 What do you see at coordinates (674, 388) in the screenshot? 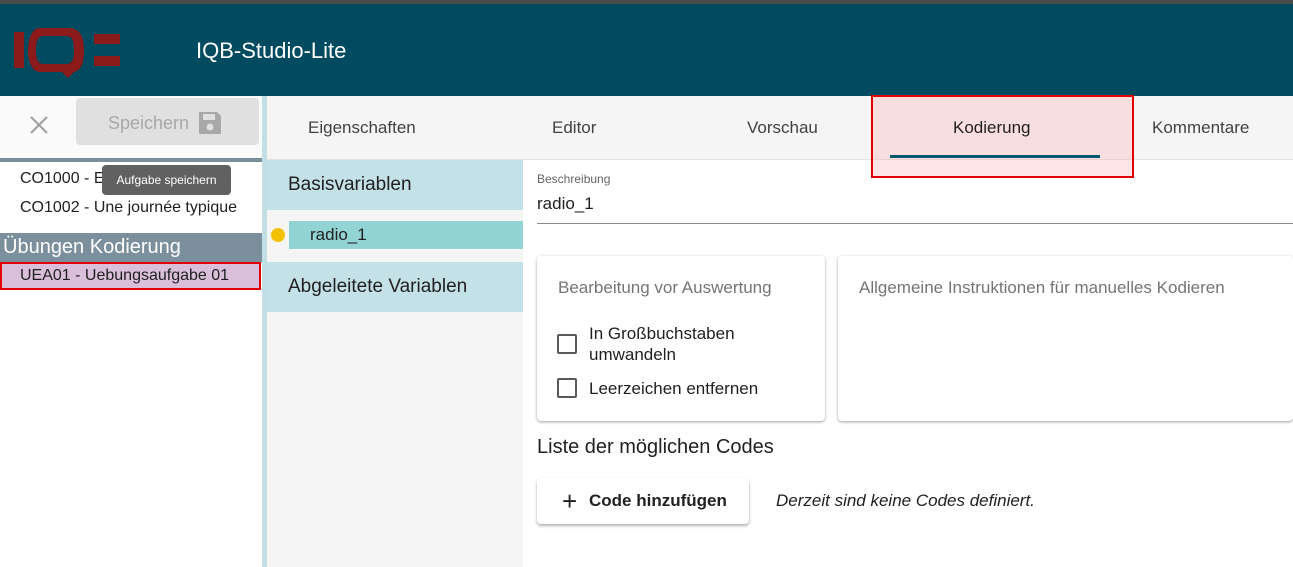
I see `remove-spaces-checkbox-label: Leerzeichen entfernen` at bounding box center [674, 388].